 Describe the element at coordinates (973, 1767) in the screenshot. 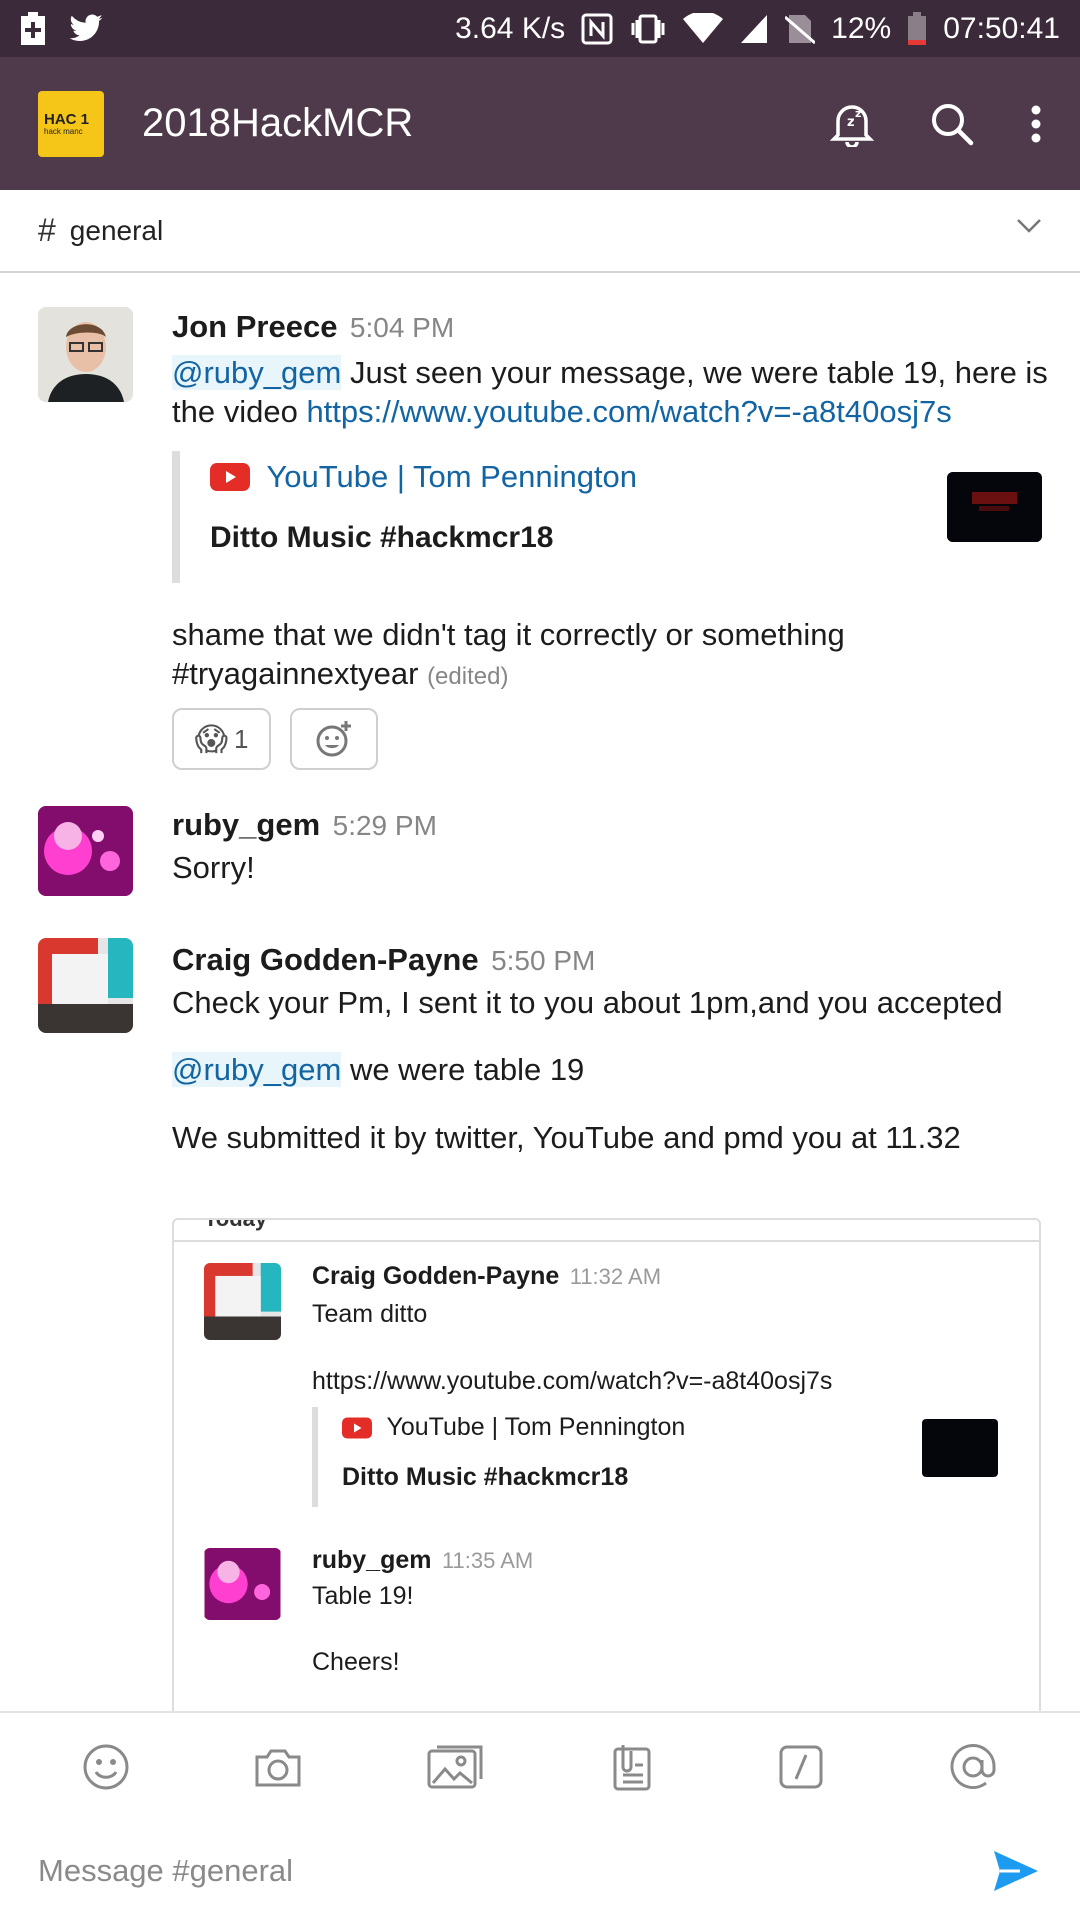

I see `mention-icon` at that location.